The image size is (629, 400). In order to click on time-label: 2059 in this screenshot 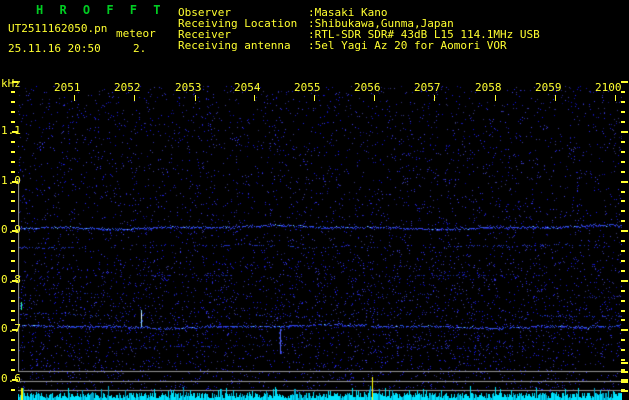, I will do `click(548, 87)`.